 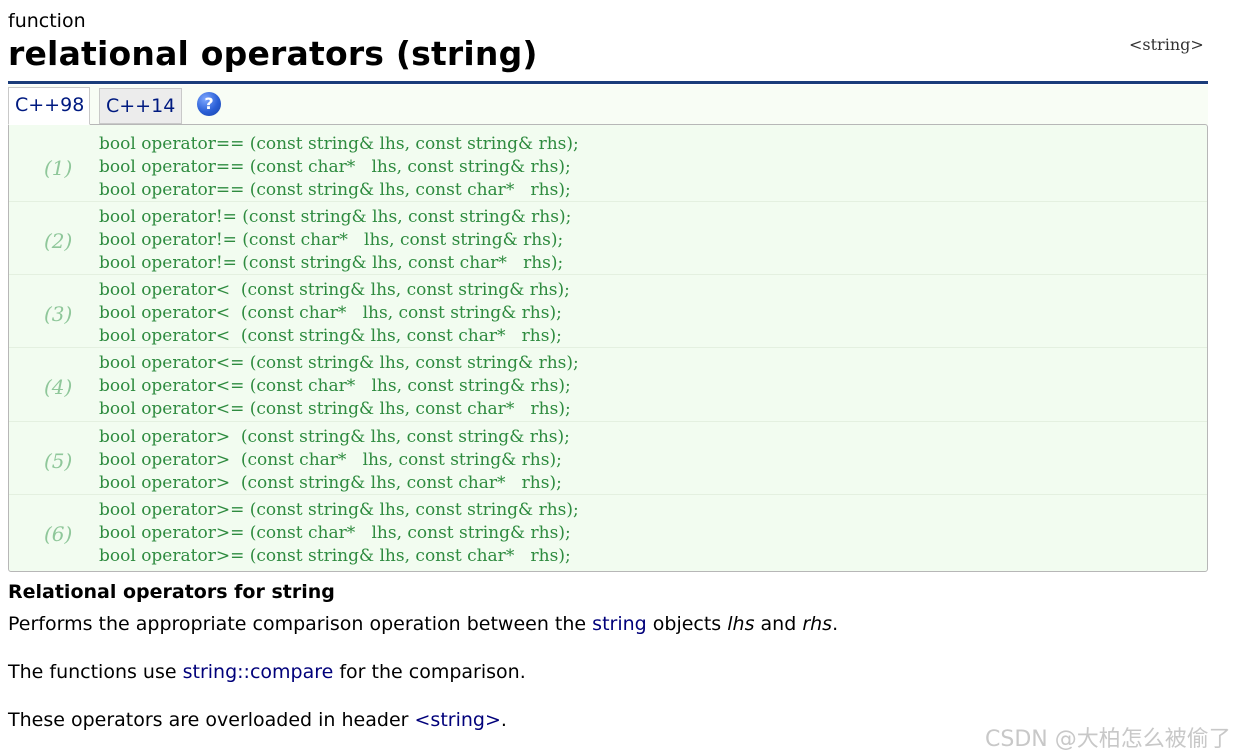 I want to click on tab-label: C++98, so click(x=50, y=105).